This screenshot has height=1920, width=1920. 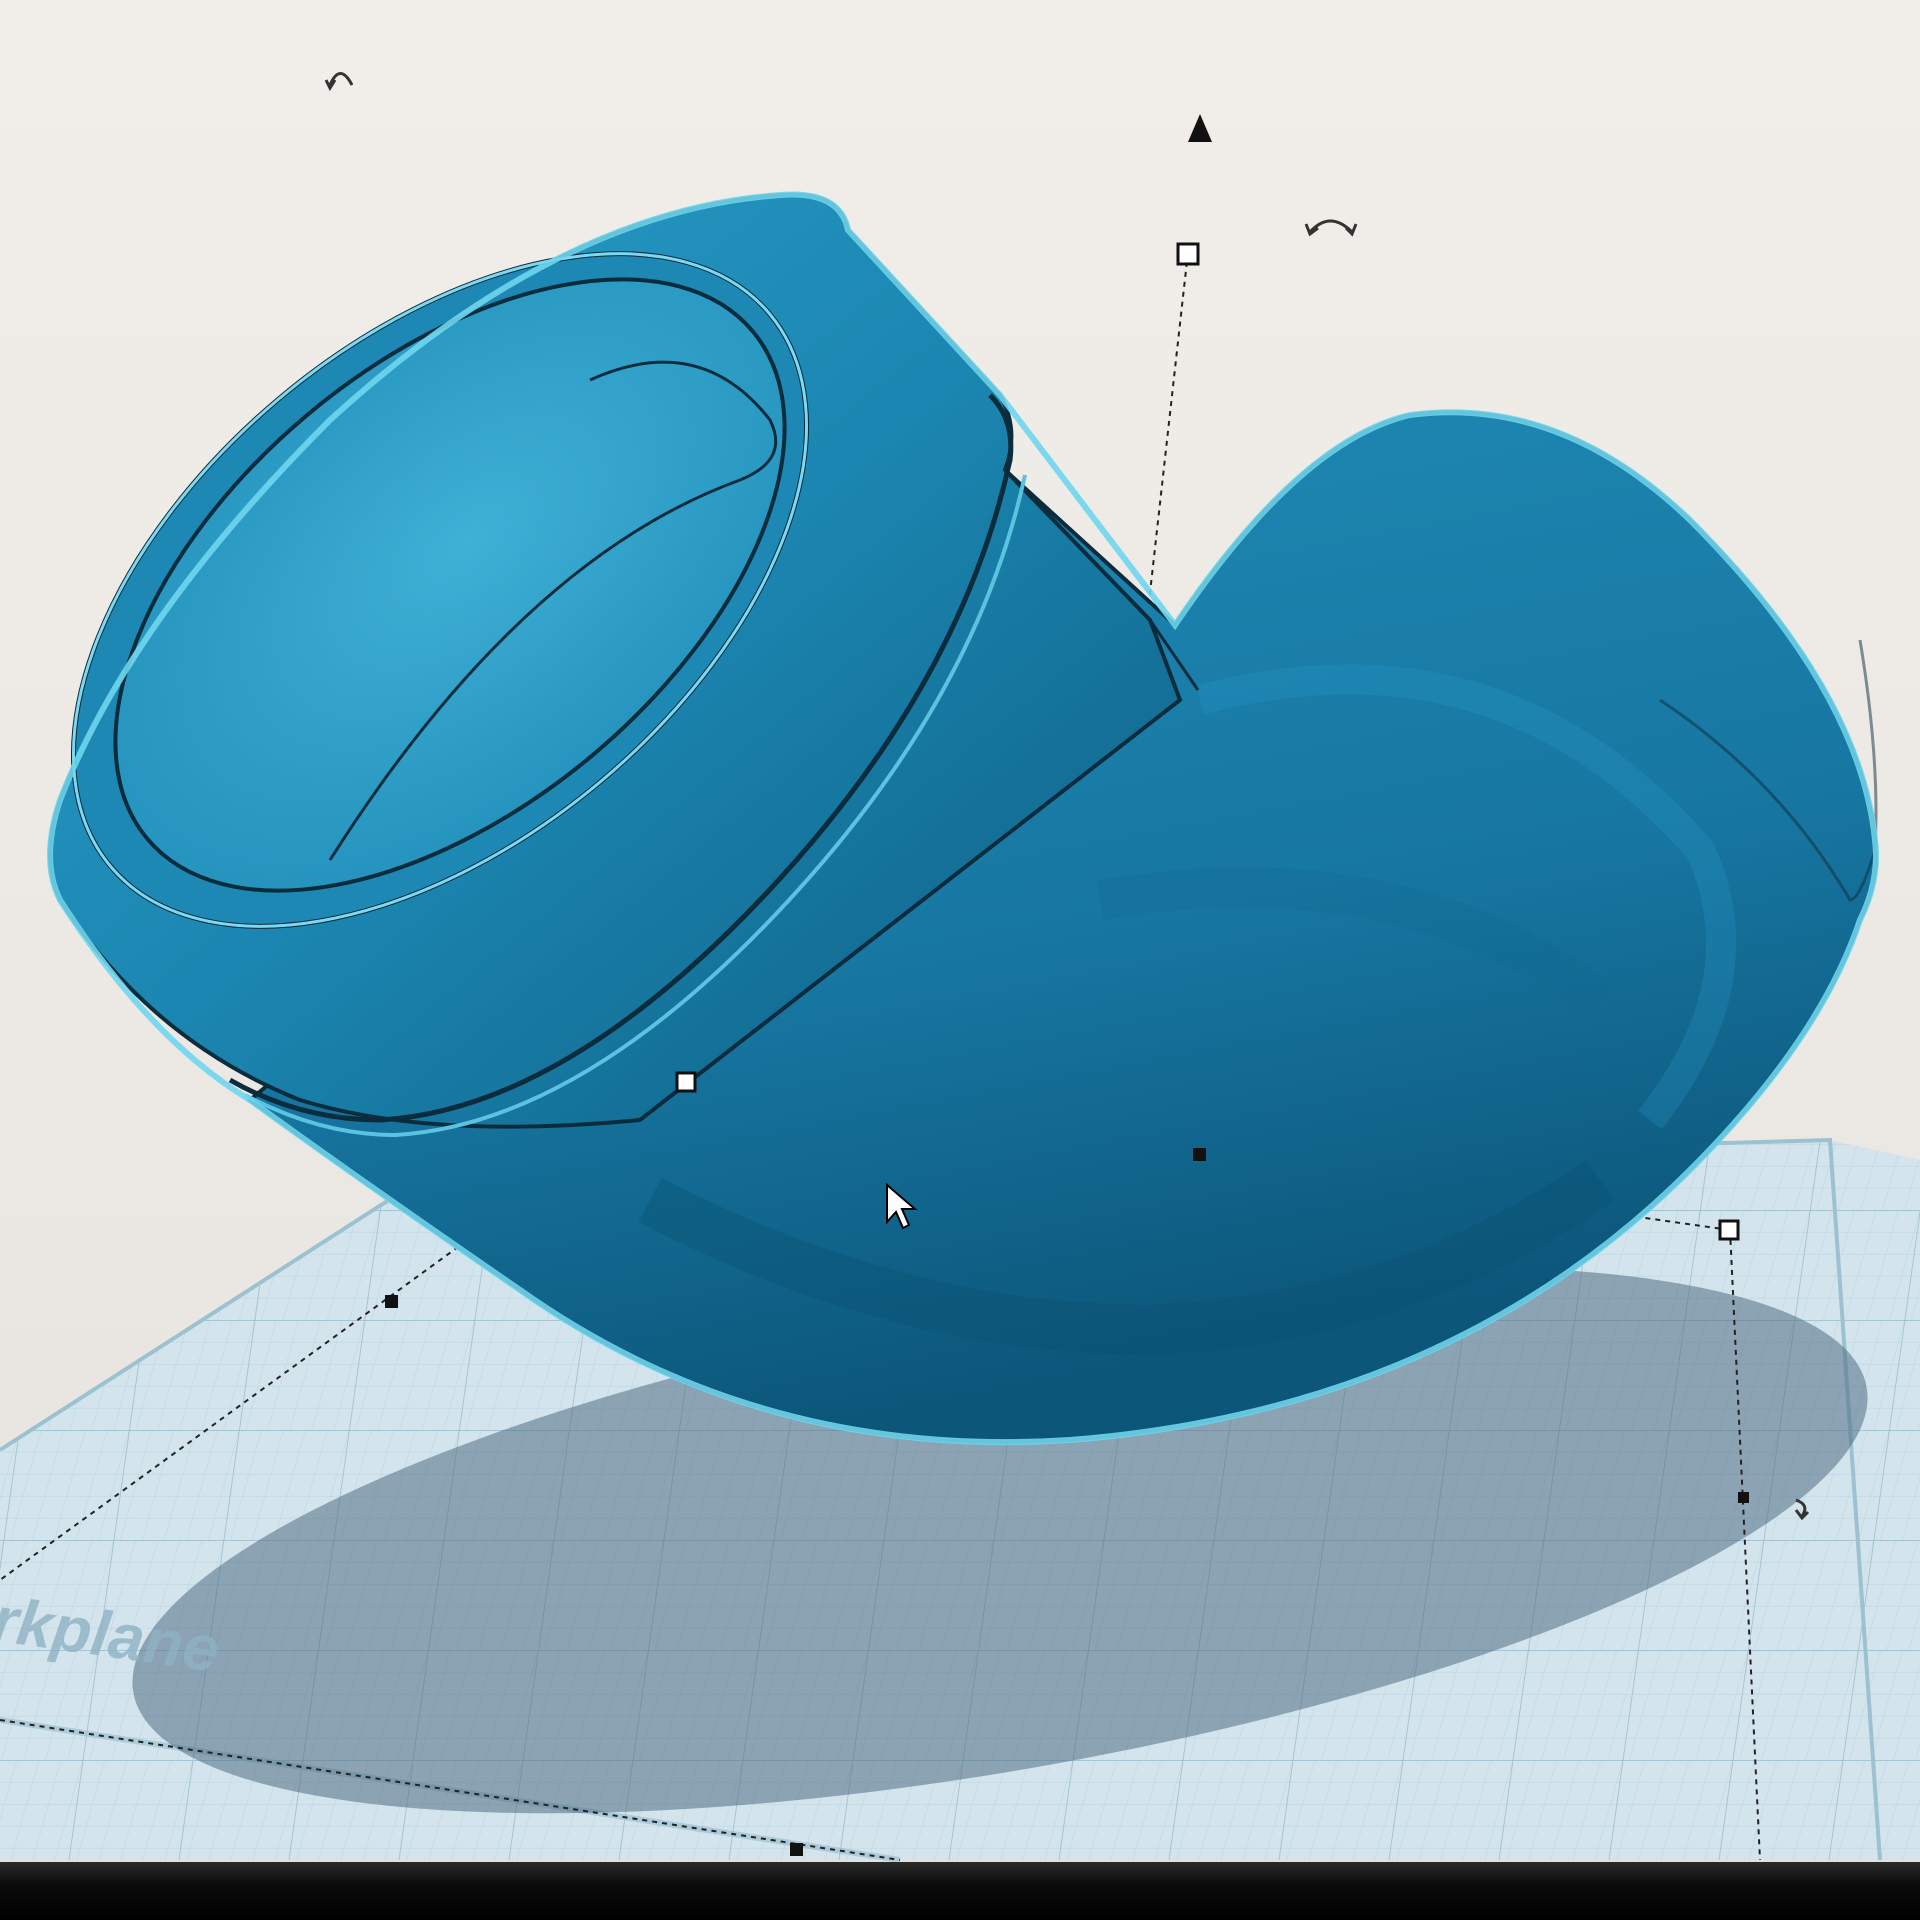 I want to click on height-handle, so click(x=1188, y=254).